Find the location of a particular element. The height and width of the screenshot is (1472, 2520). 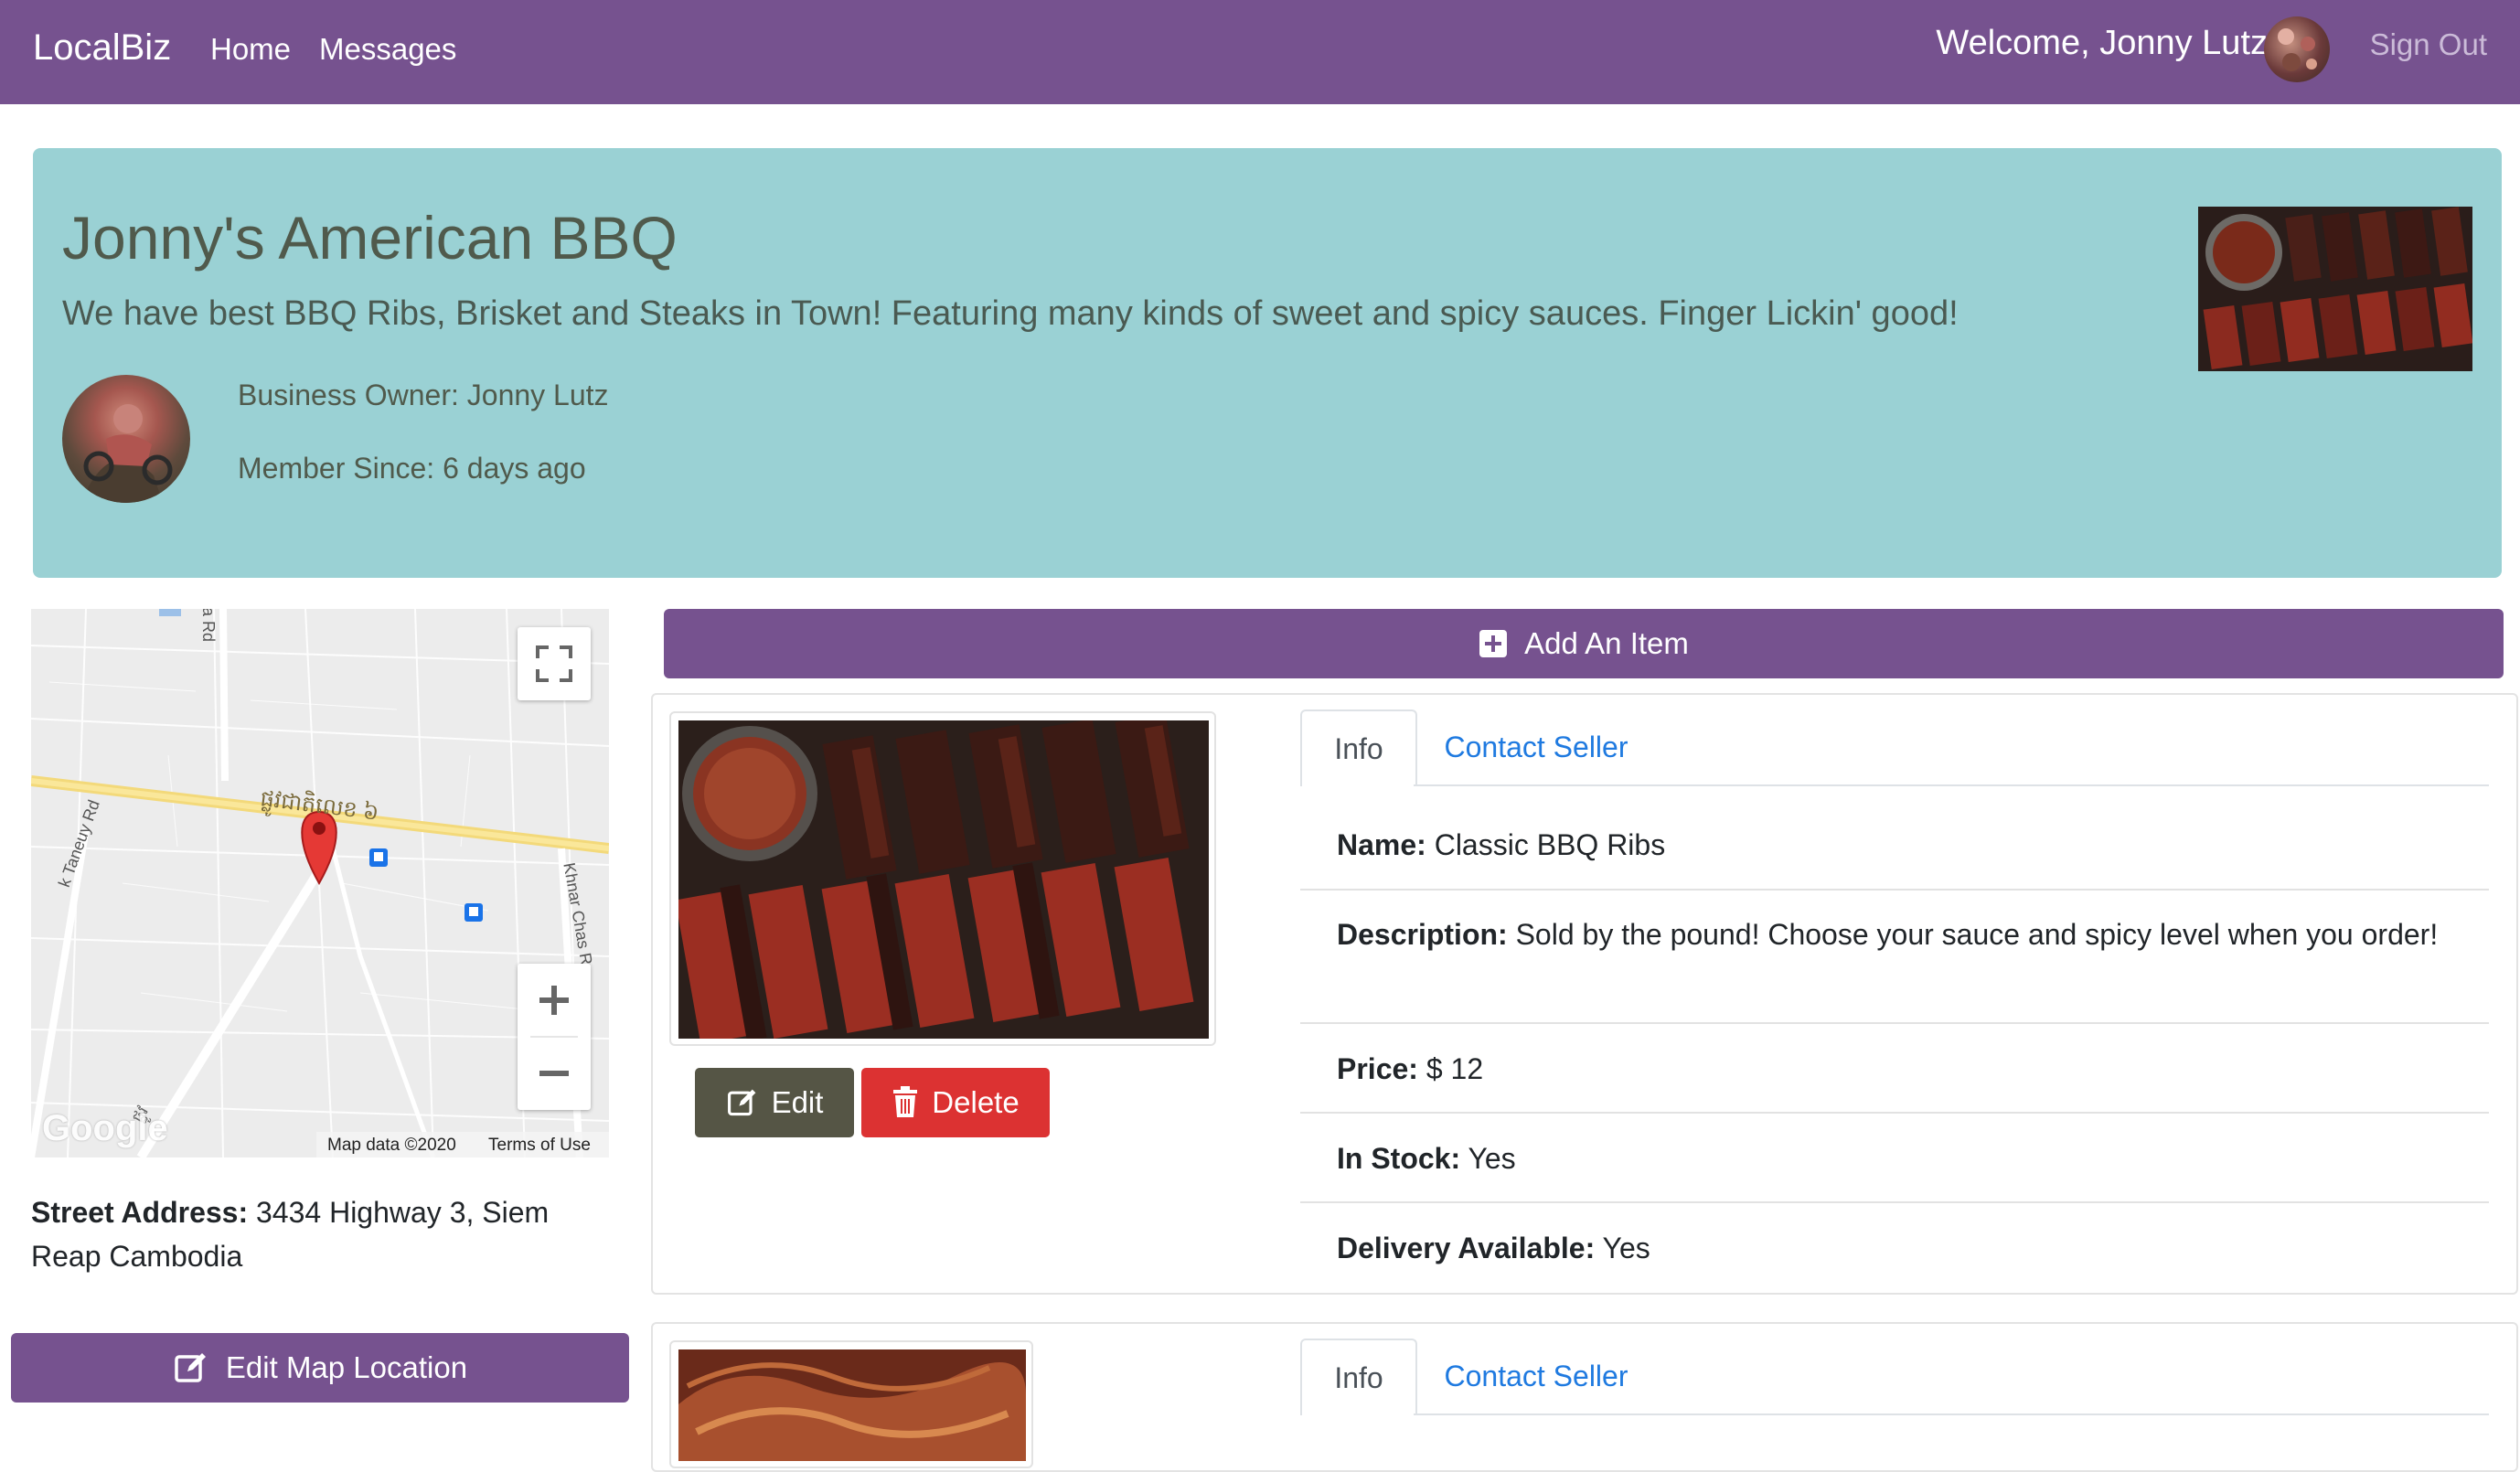

map-road-label: ra Rd is located at coordinates (208, 626).